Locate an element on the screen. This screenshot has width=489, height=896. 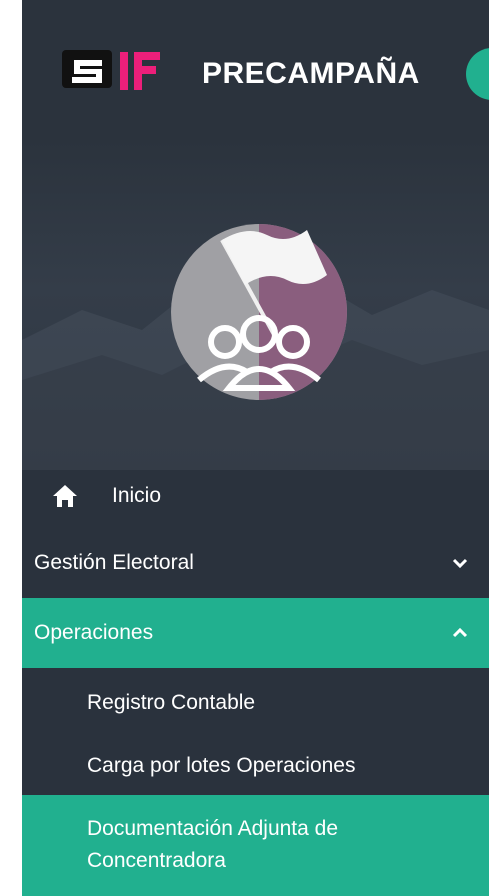
flag-group-icon is located at coordinates (259, 312).